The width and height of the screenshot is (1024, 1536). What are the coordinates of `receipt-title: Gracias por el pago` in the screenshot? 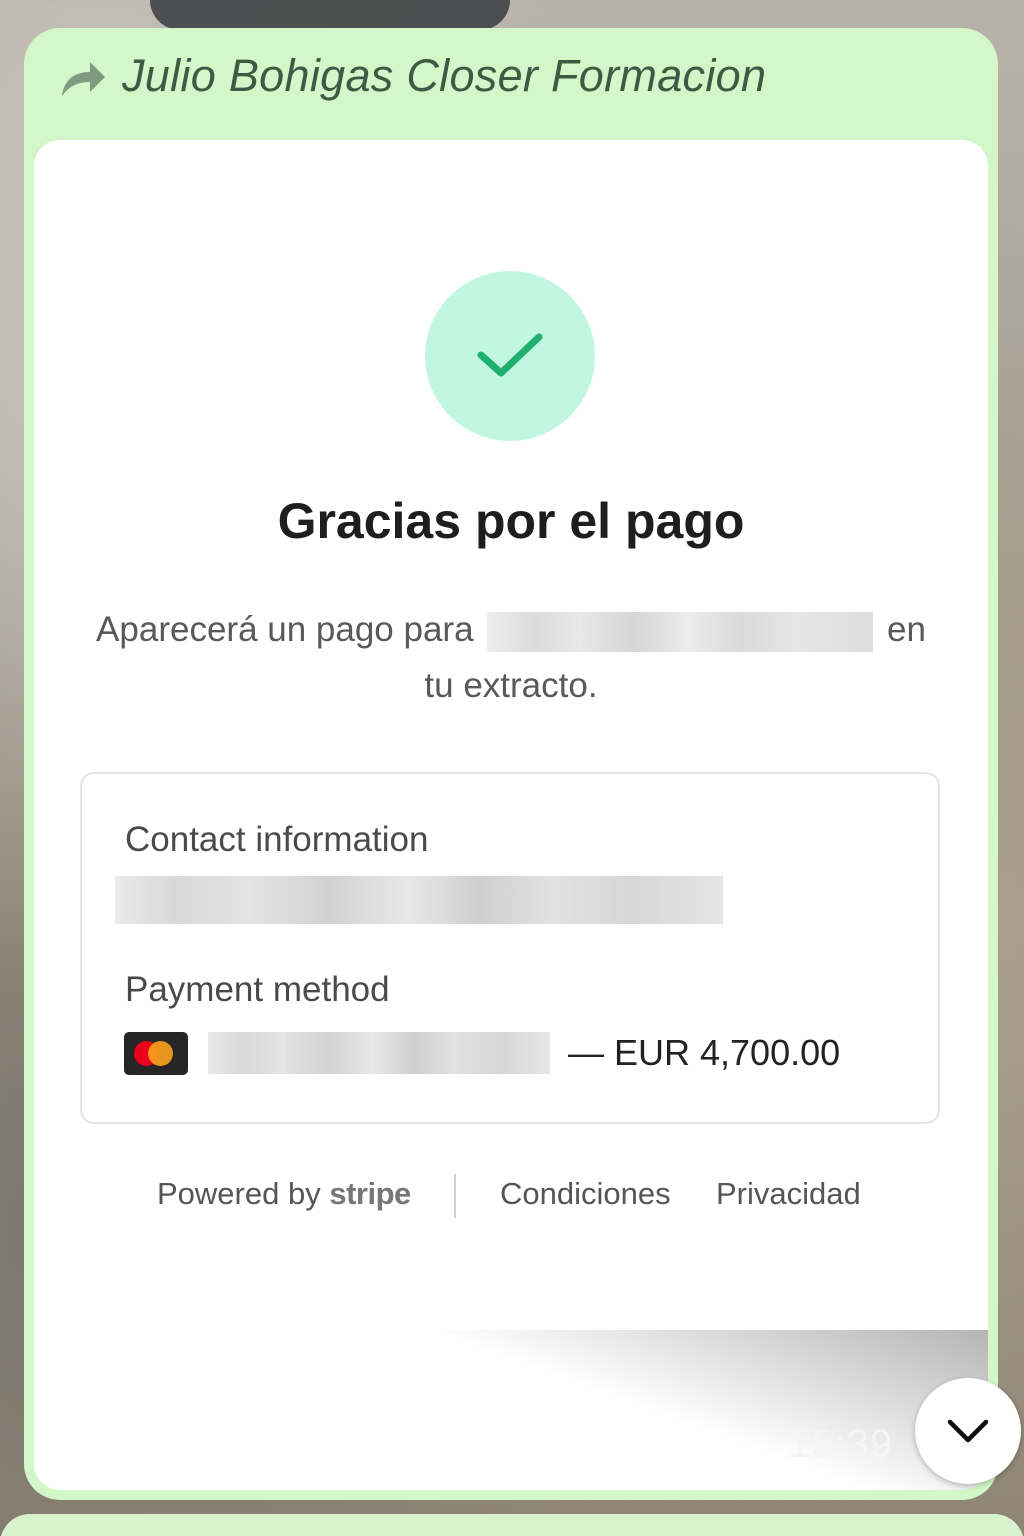 It's located at (511, 521).